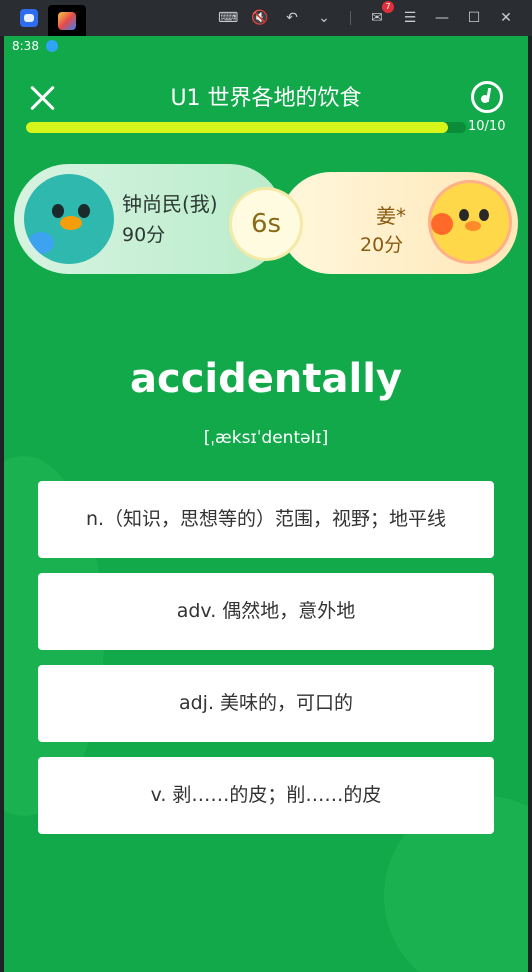 The image size is (532, 972). I want to click on minimize-icon: —, so click(442, 18).